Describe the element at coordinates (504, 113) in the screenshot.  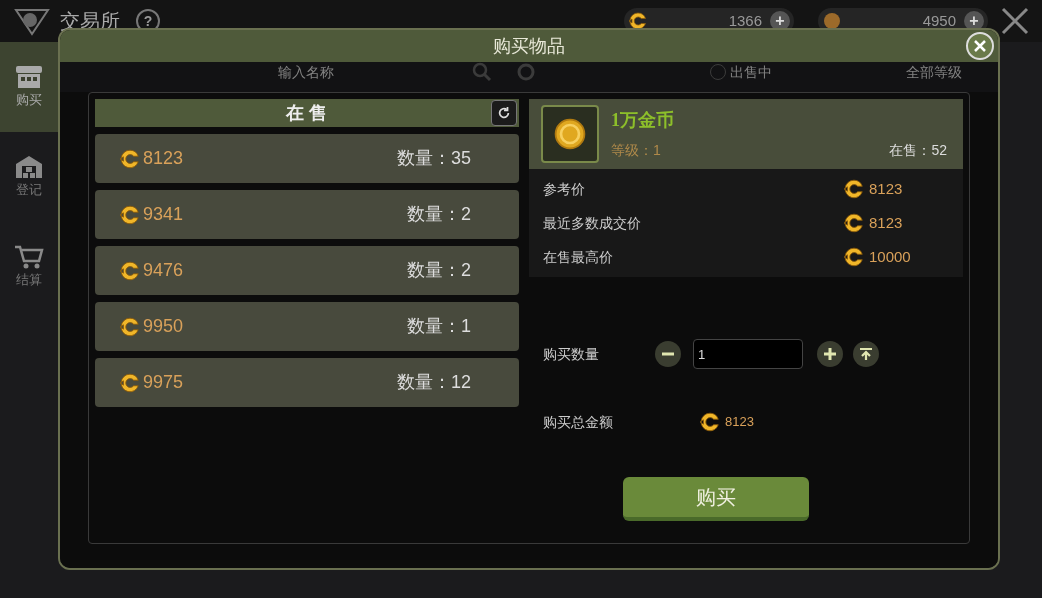
I see `refresh-button` at that location.